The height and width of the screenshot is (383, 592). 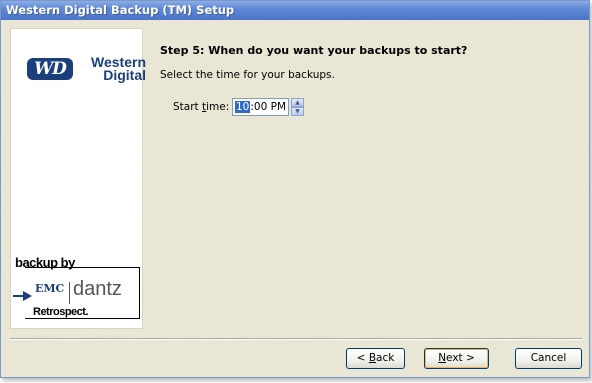 I want to click on time-hour-field: 10, so click(x=243, y=107).